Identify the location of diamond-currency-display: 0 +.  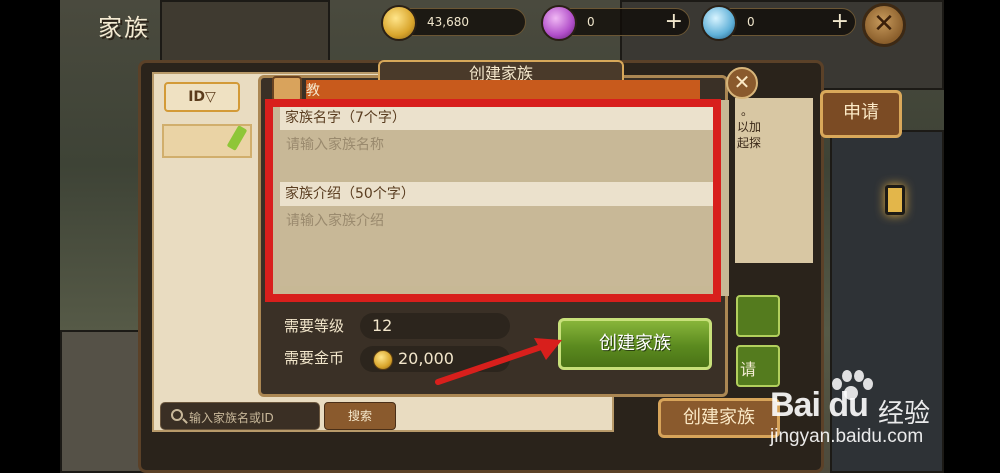
(778, 23).